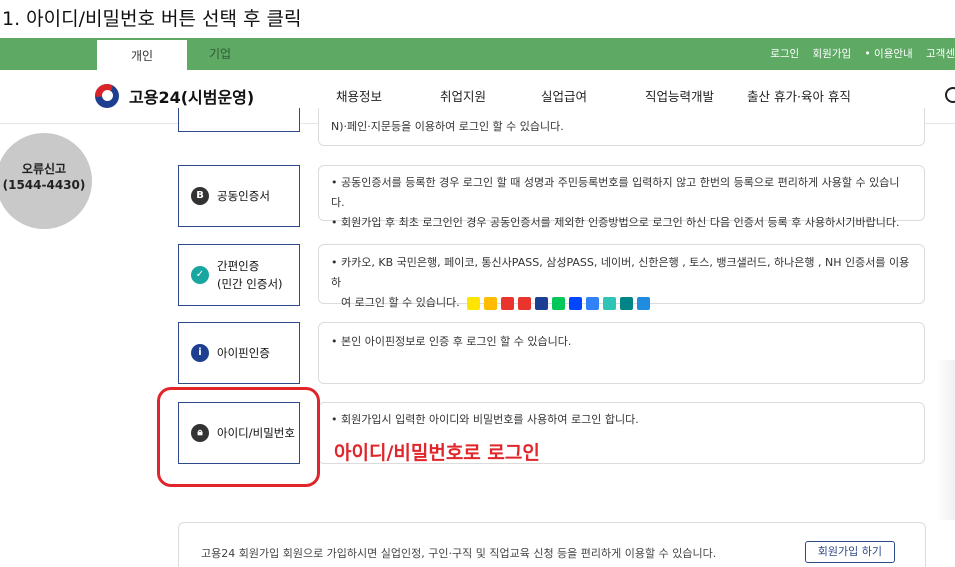  What do you see at coordinates (200, 275) in the screenshot?
I see `shield-check-icon: ✓` at bounding box center [200, 275].